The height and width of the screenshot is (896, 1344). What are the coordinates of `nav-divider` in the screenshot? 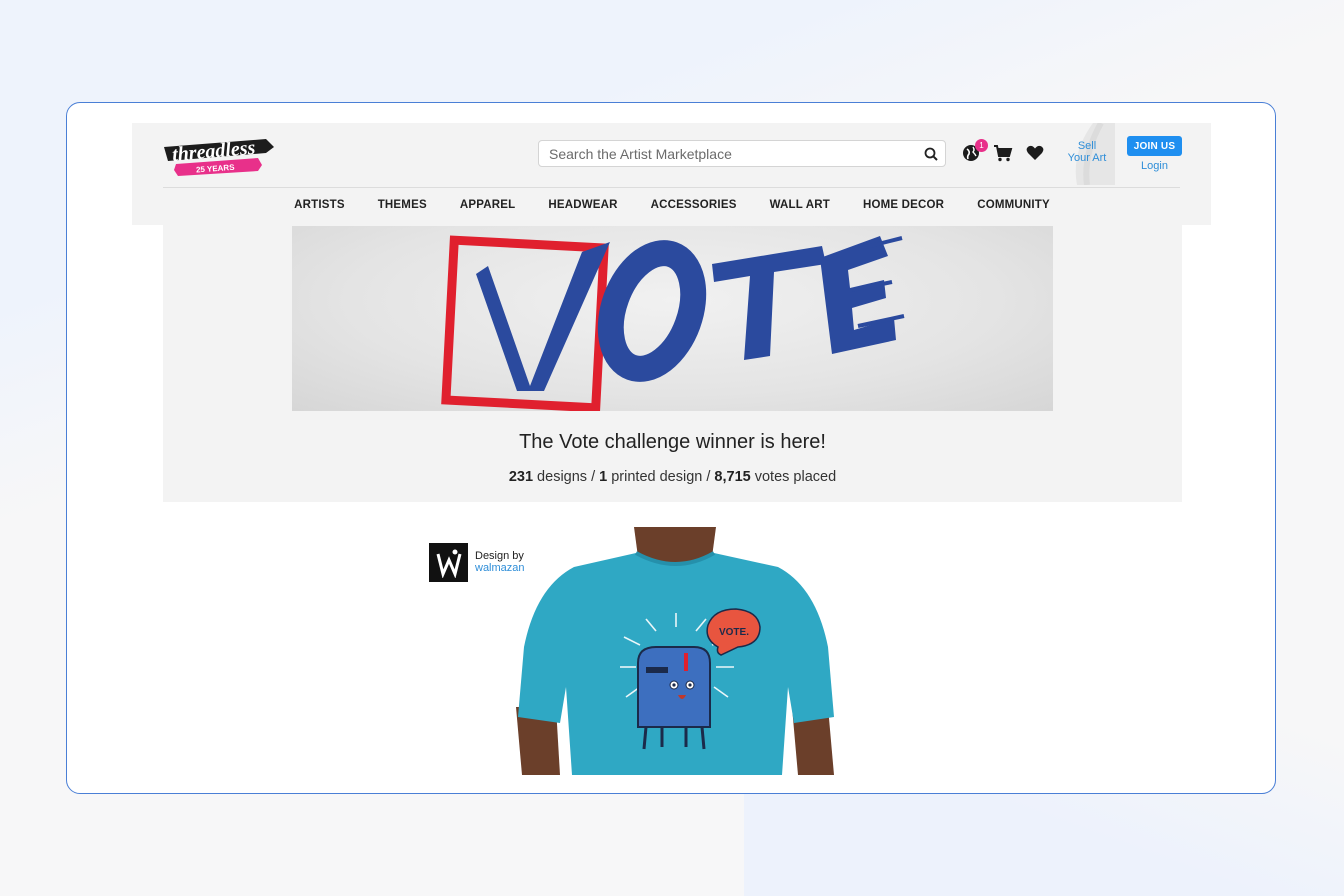 It's located at (671, 187).